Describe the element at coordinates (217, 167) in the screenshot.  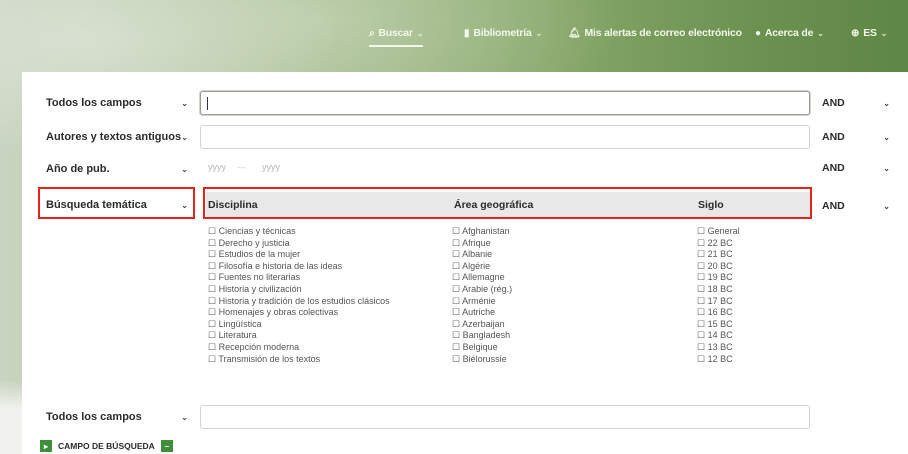
I see `year-from-input: yyyy` at that location.